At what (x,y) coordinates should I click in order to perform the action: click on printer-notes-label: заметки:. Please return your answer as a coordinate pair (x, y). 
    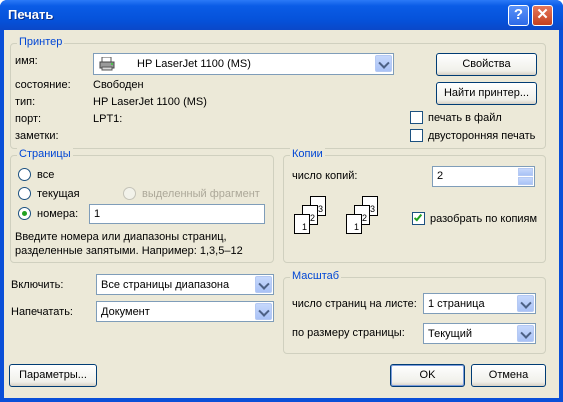
    Looking at the image, I should click on (37, 136).